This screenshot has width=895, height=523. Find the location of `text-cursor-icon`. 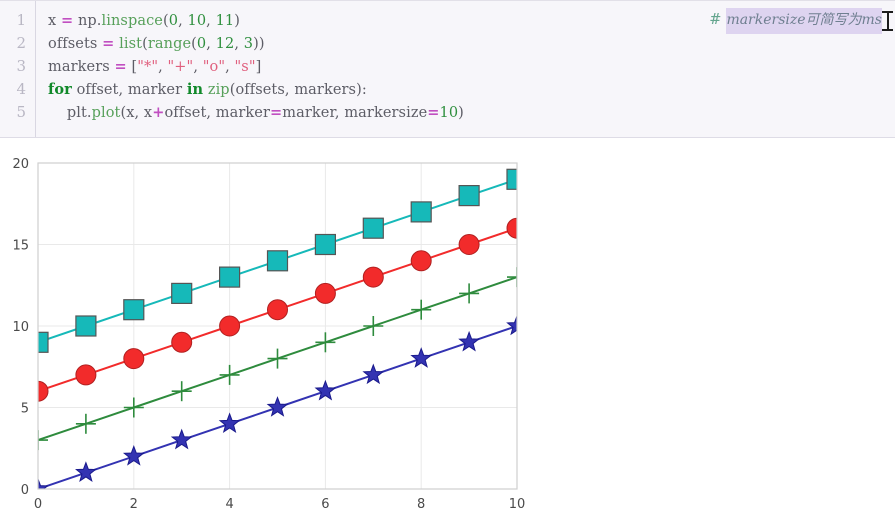

text-cursor-icon is located at coordinates (887, 20).